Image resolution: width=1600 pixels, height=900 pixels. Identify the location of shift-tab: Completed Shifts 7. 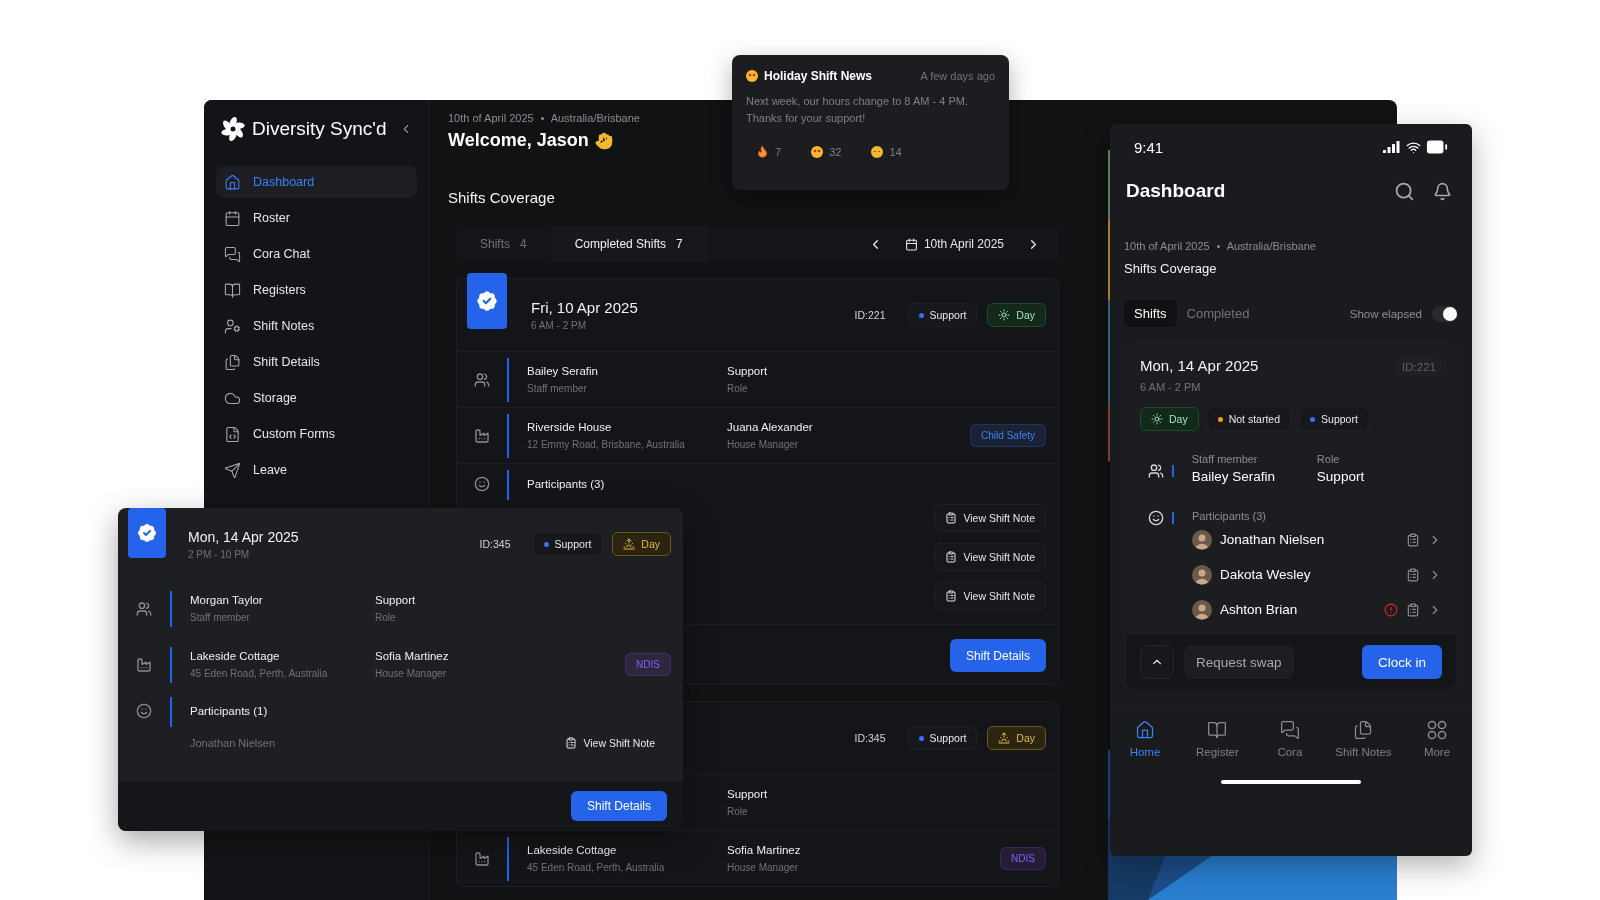
(628, 244).